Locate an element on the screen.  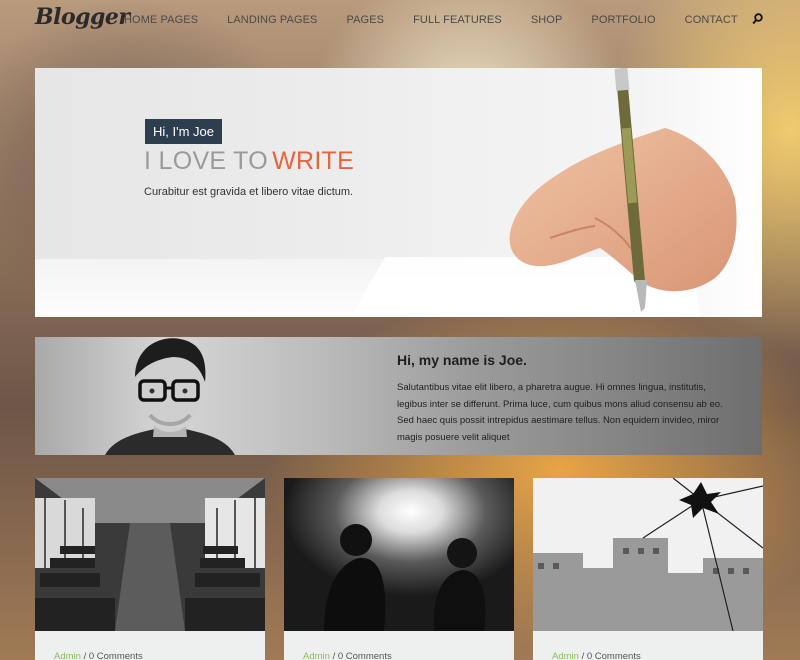
hand-with-pen-image is located at coordinates (635, 192).